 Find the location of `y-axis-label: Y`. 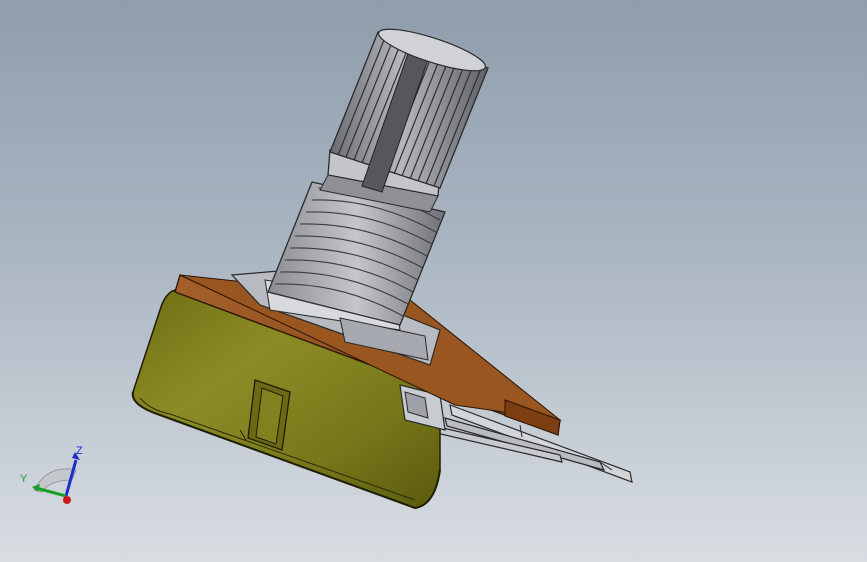

y-axis-label: Y is located at coordinates (24, 479).